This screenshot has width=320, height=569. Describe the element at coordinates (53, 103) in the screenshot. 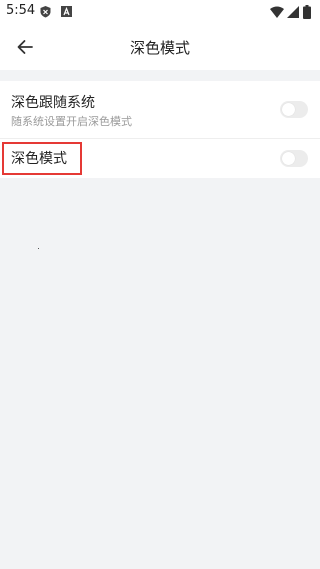

I see `follow-system-title: 深色跟随系统` at that location.